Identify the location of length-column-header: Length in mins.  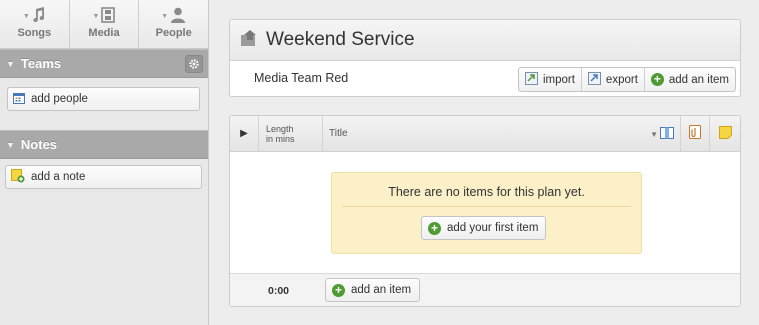
(291, 133).